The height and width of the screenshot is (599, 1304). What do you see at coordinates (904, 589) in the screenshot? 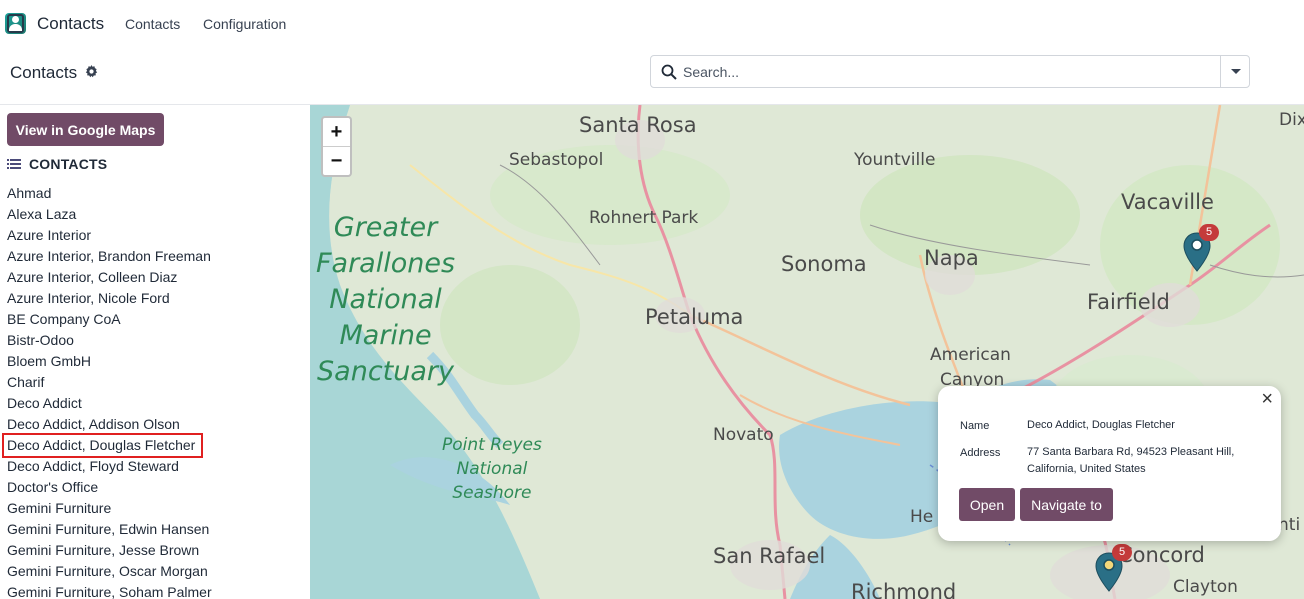
I see `map-label: Richmond` at bounding box center [904, 589].